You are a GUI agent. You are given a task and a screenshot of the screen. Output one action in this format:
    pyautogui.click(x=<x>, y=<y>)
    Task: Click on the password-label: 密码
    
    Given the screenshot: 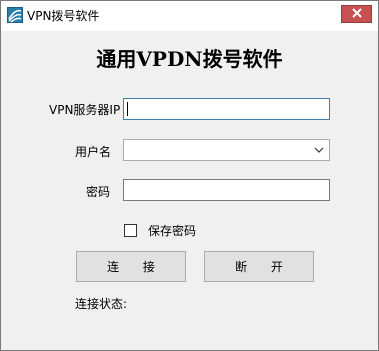 What is the action you would take?
    pyautogui.click(x=98, y=192)
    